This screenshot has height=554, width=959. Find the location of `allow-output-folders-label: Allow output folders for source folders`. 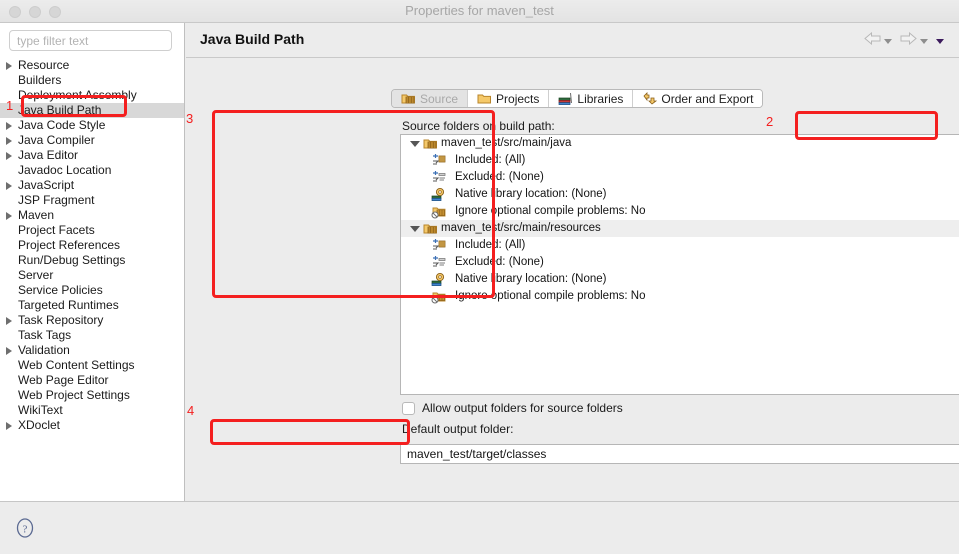

allow-output-folders-label: Allow output folders for source folders is located at coordinates (522, 408).